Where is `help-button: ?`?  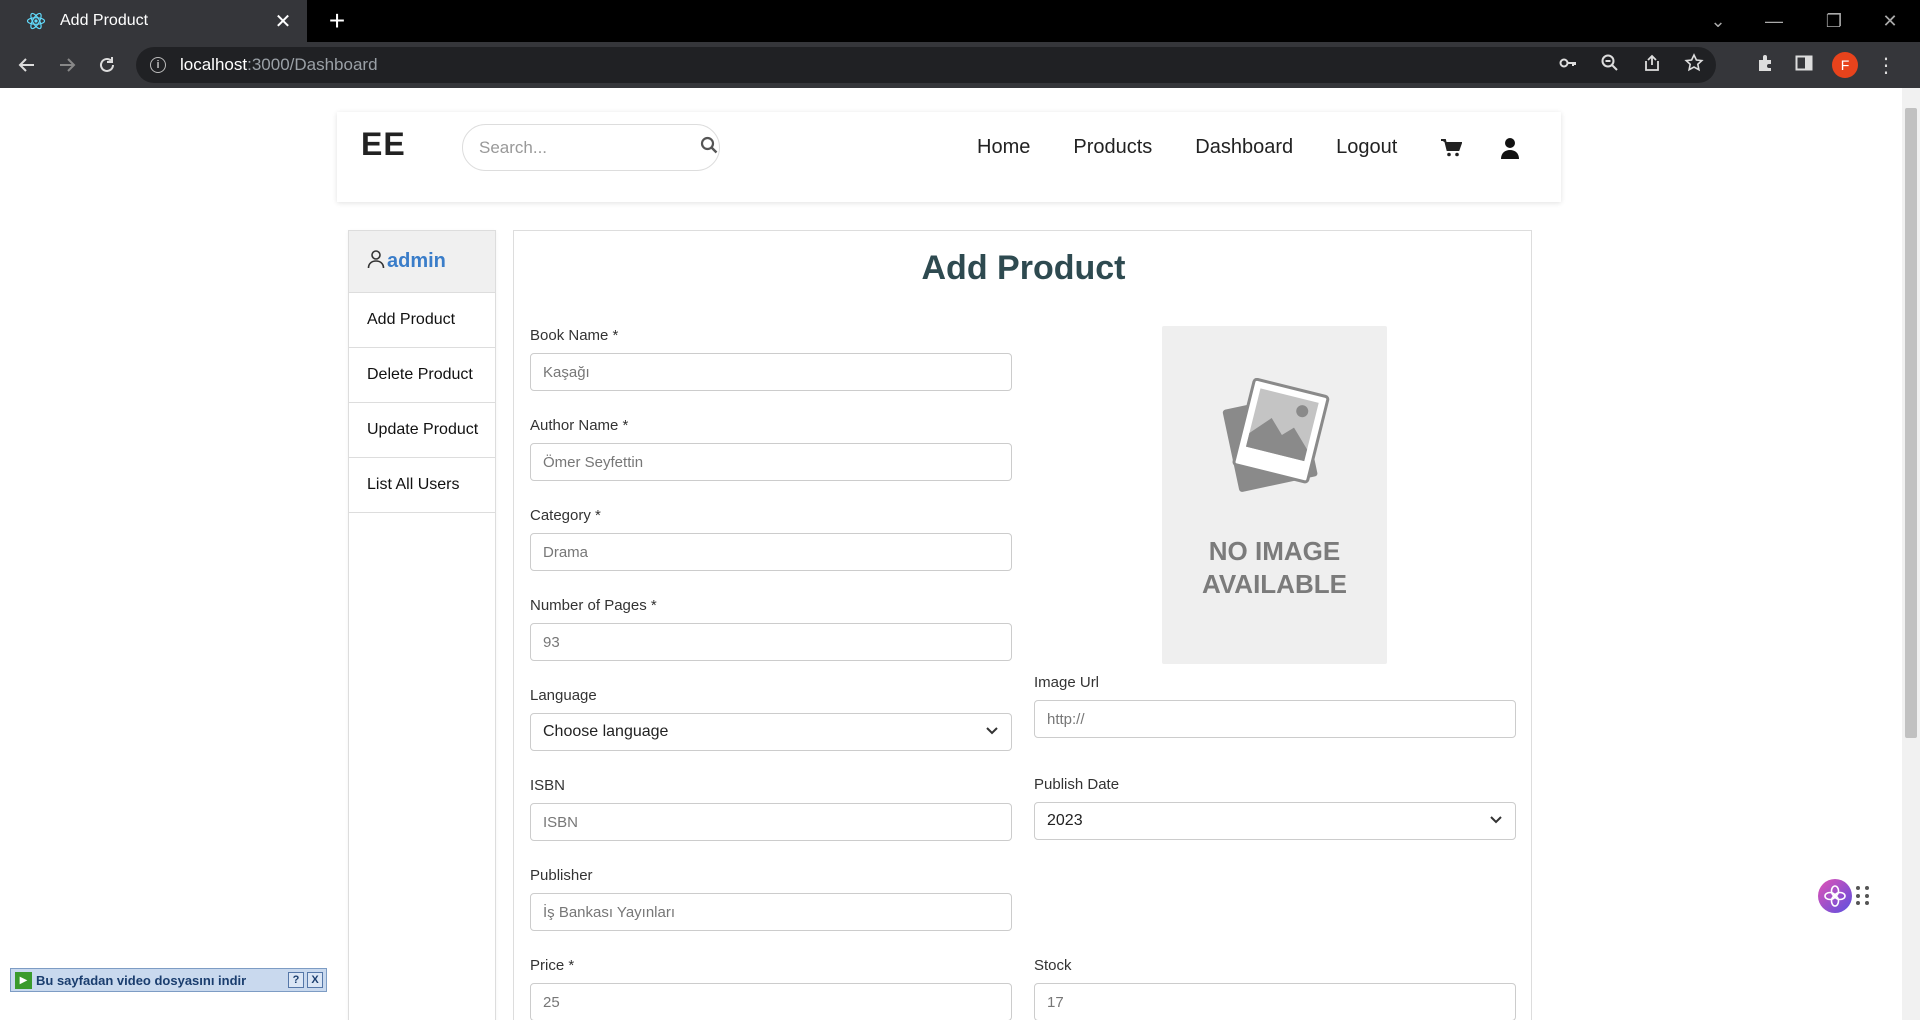
help-button: ? is located at coordinates (296, 980).